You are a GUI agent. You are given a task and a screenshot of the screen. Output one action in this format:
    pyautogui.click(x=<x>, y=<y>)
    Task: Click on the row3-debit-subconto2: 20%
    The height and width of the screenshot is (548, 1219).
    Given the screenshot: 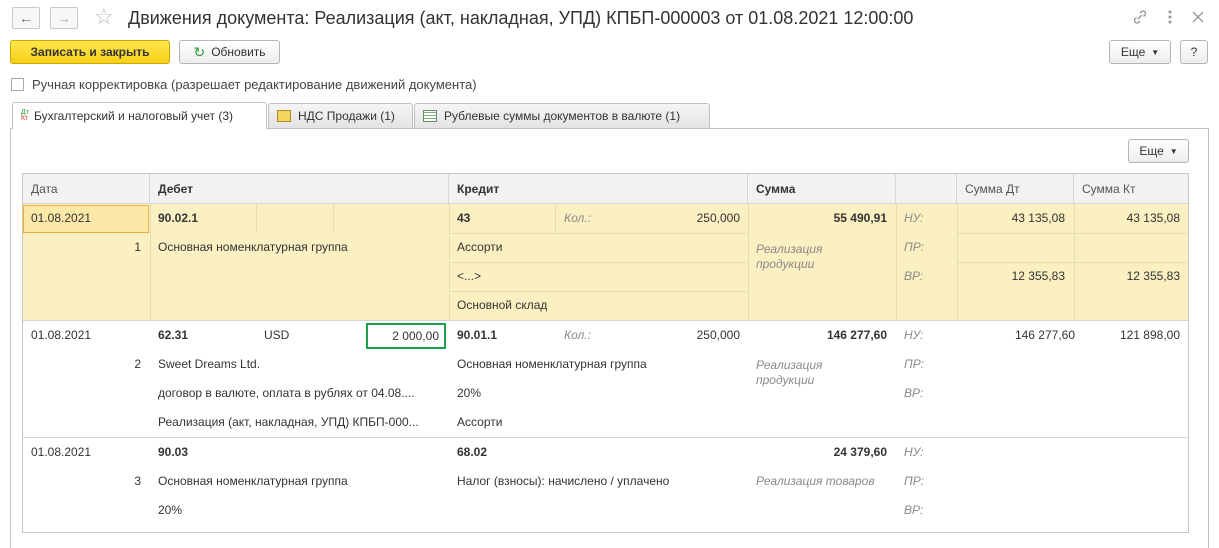 What is the action you would take?
    pyautogui.click(x=170, y=510)
    